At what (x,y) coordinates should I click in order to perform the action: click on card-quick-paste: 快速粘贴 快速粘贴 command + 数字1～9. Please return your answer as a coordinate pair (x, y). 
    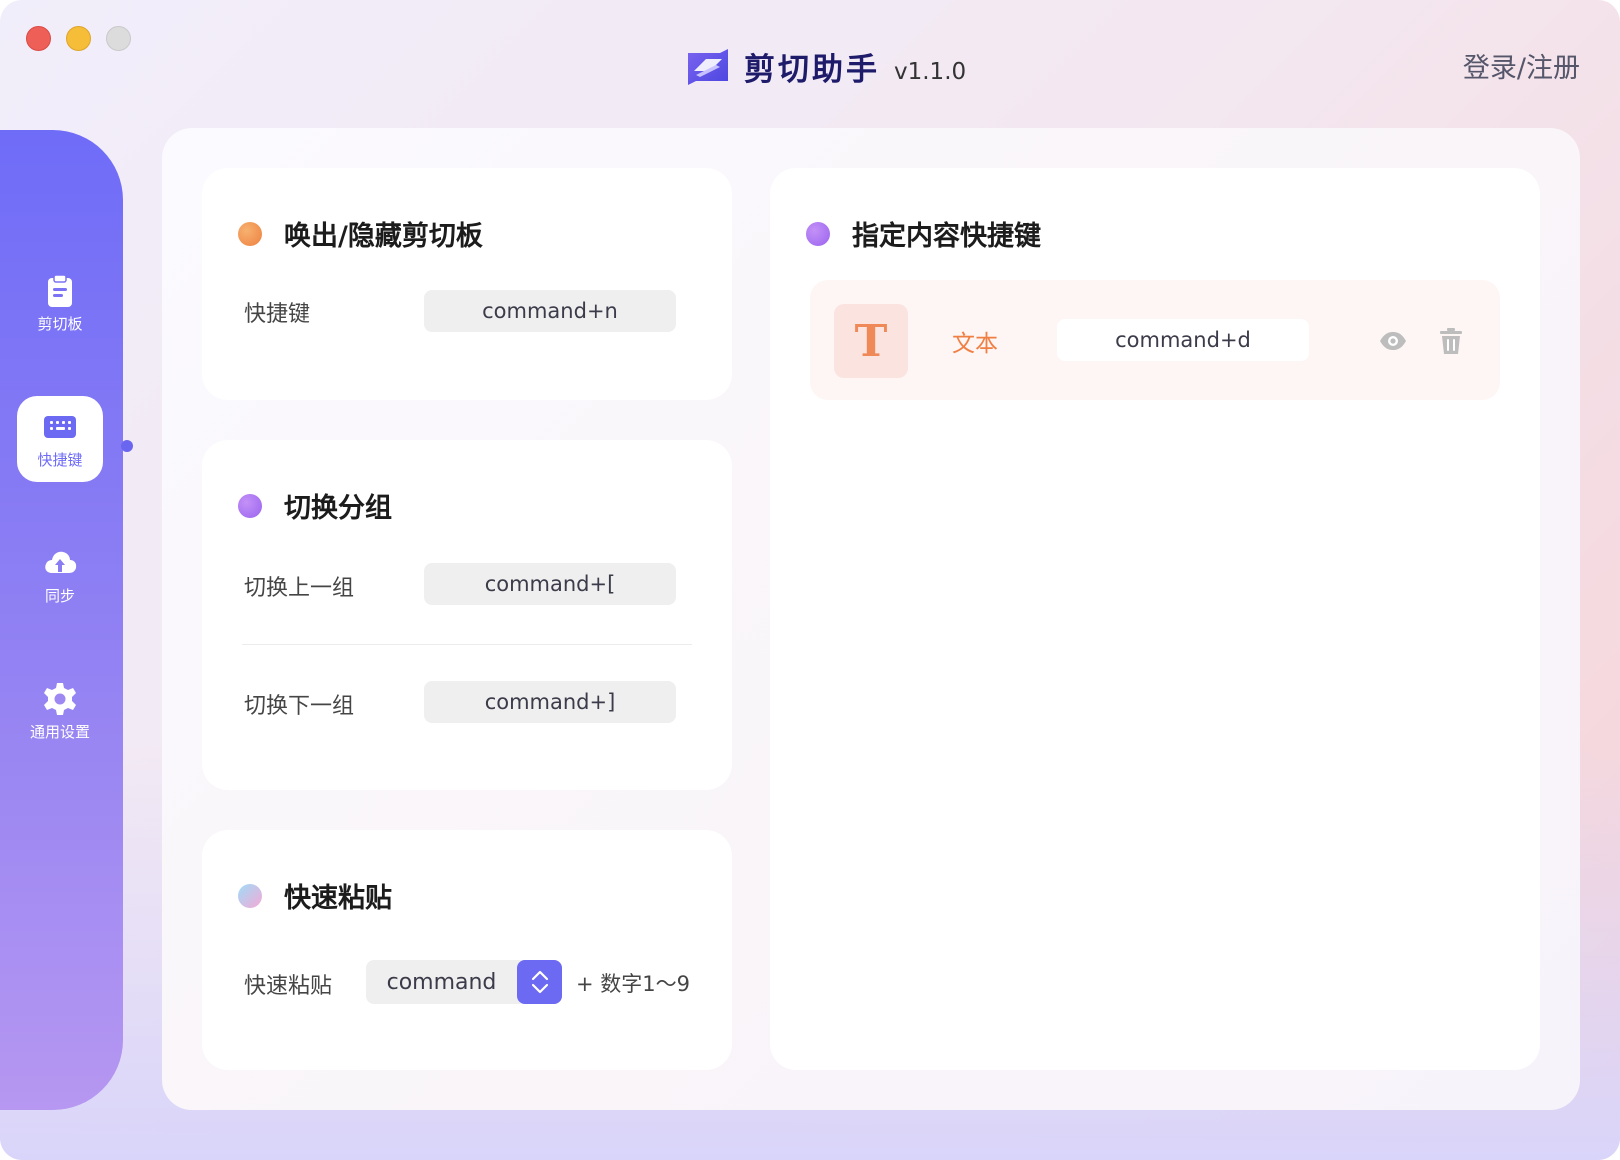
    Looking at the image, I should click on (467, 950).